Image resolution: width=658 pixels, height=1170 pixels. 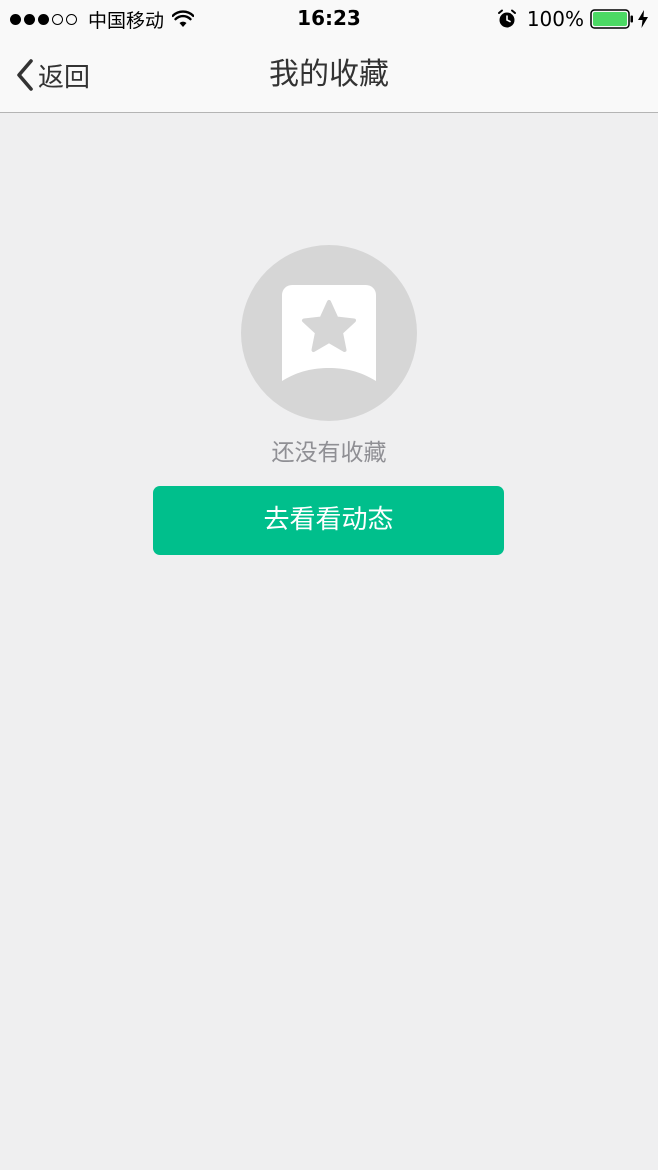 I want to click on battery-icon, so click(x=611, y=19).